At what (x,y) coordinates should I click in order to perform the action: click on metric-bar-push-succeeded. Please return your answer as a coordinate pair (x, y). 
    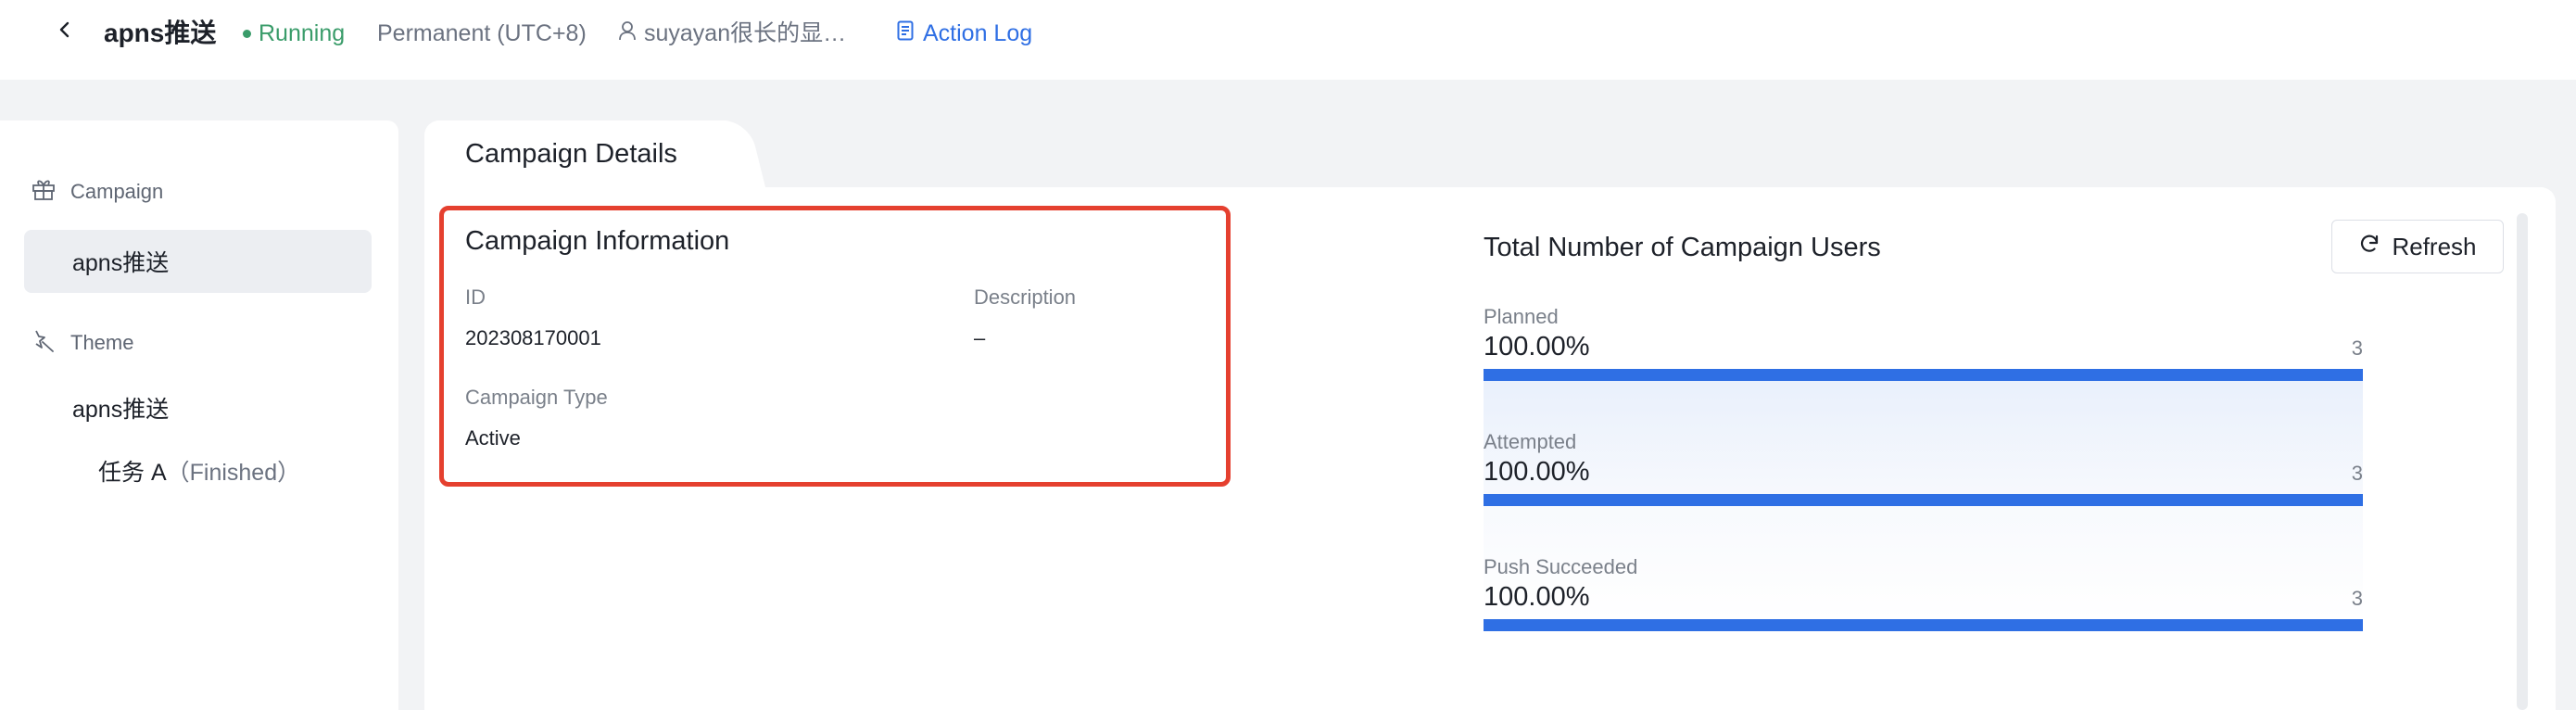
    Looking at the image, I should click on (1924, 625).